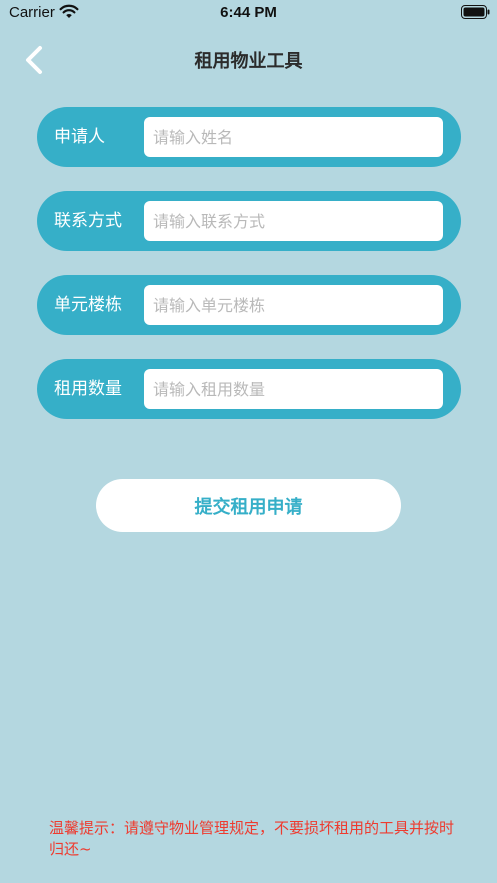 This screenshot has height=883, width=497. Describe the element at coordinates (79, 137) in the screenshot. I see `applicant-label: 申请人` at that location.